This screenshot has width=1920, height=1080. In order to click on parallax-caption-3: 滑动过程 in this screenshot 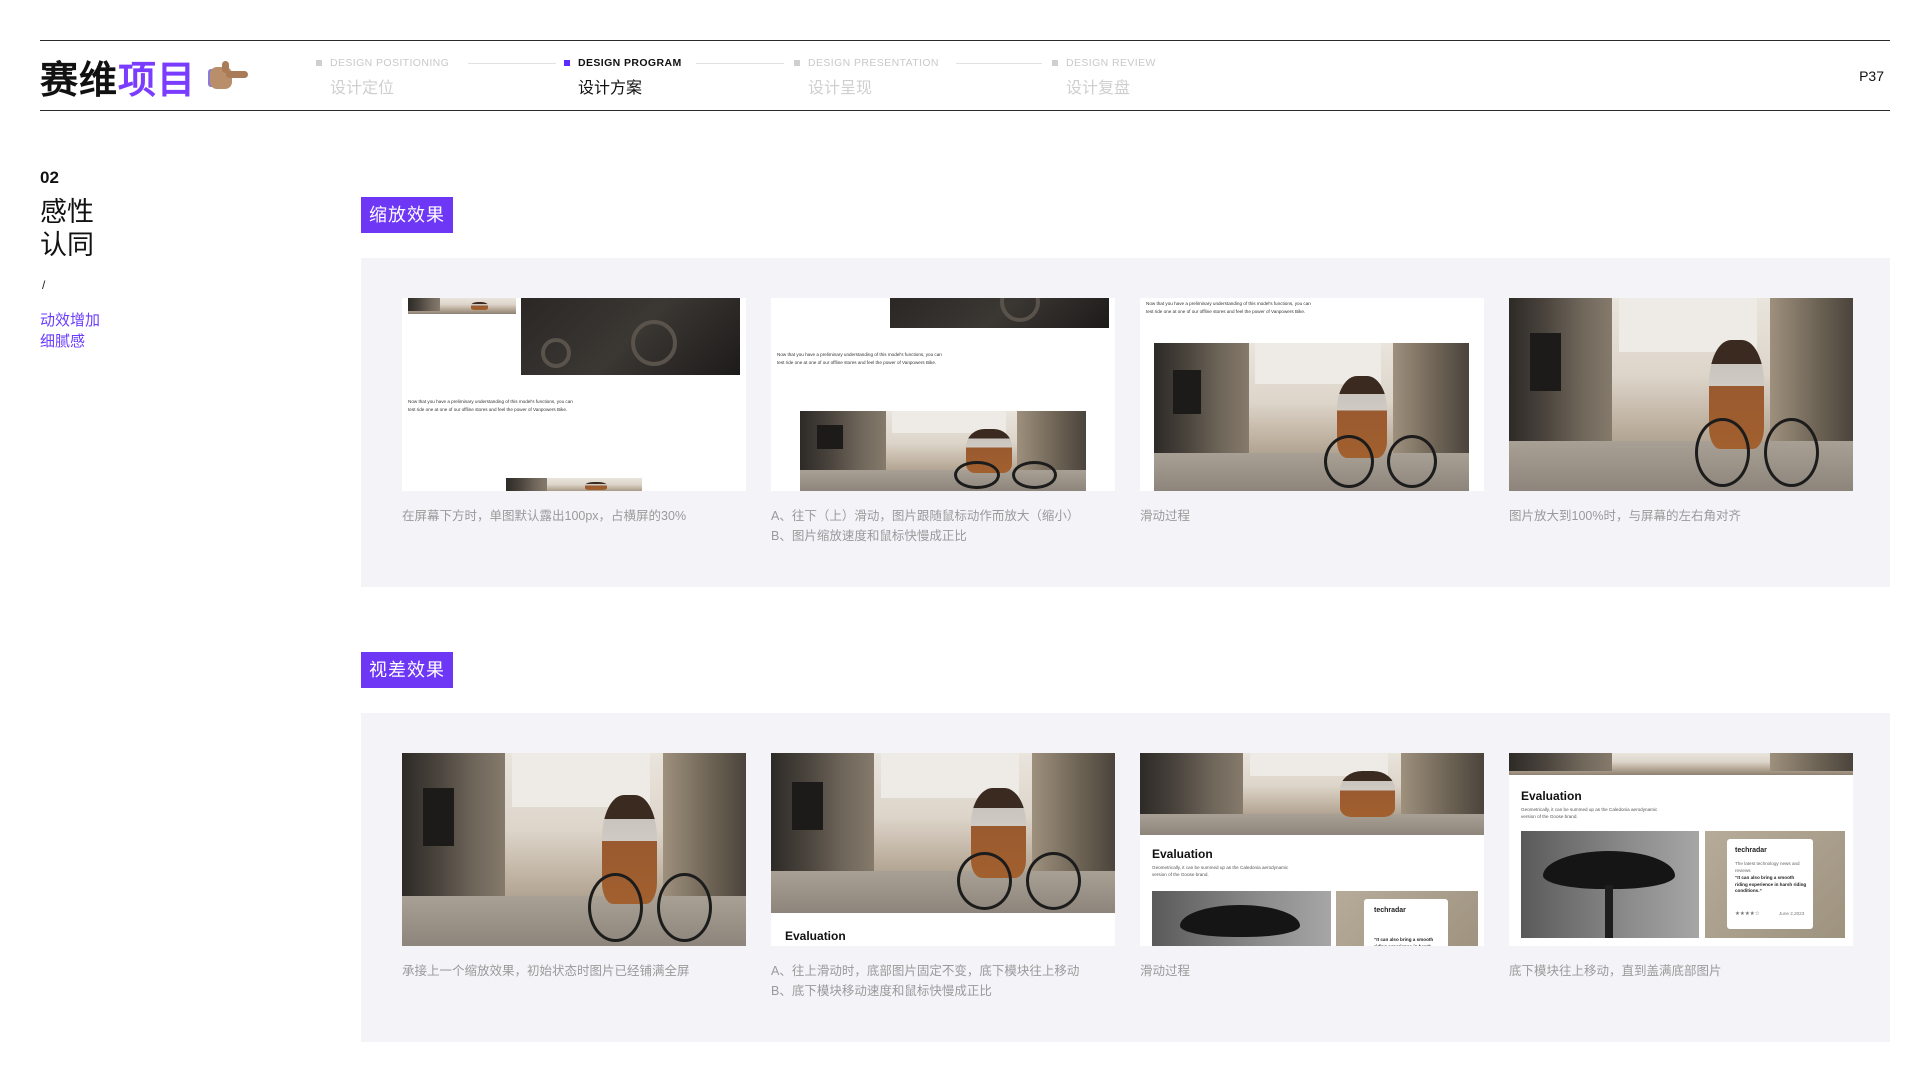, I will do `click(1320, 971)`.